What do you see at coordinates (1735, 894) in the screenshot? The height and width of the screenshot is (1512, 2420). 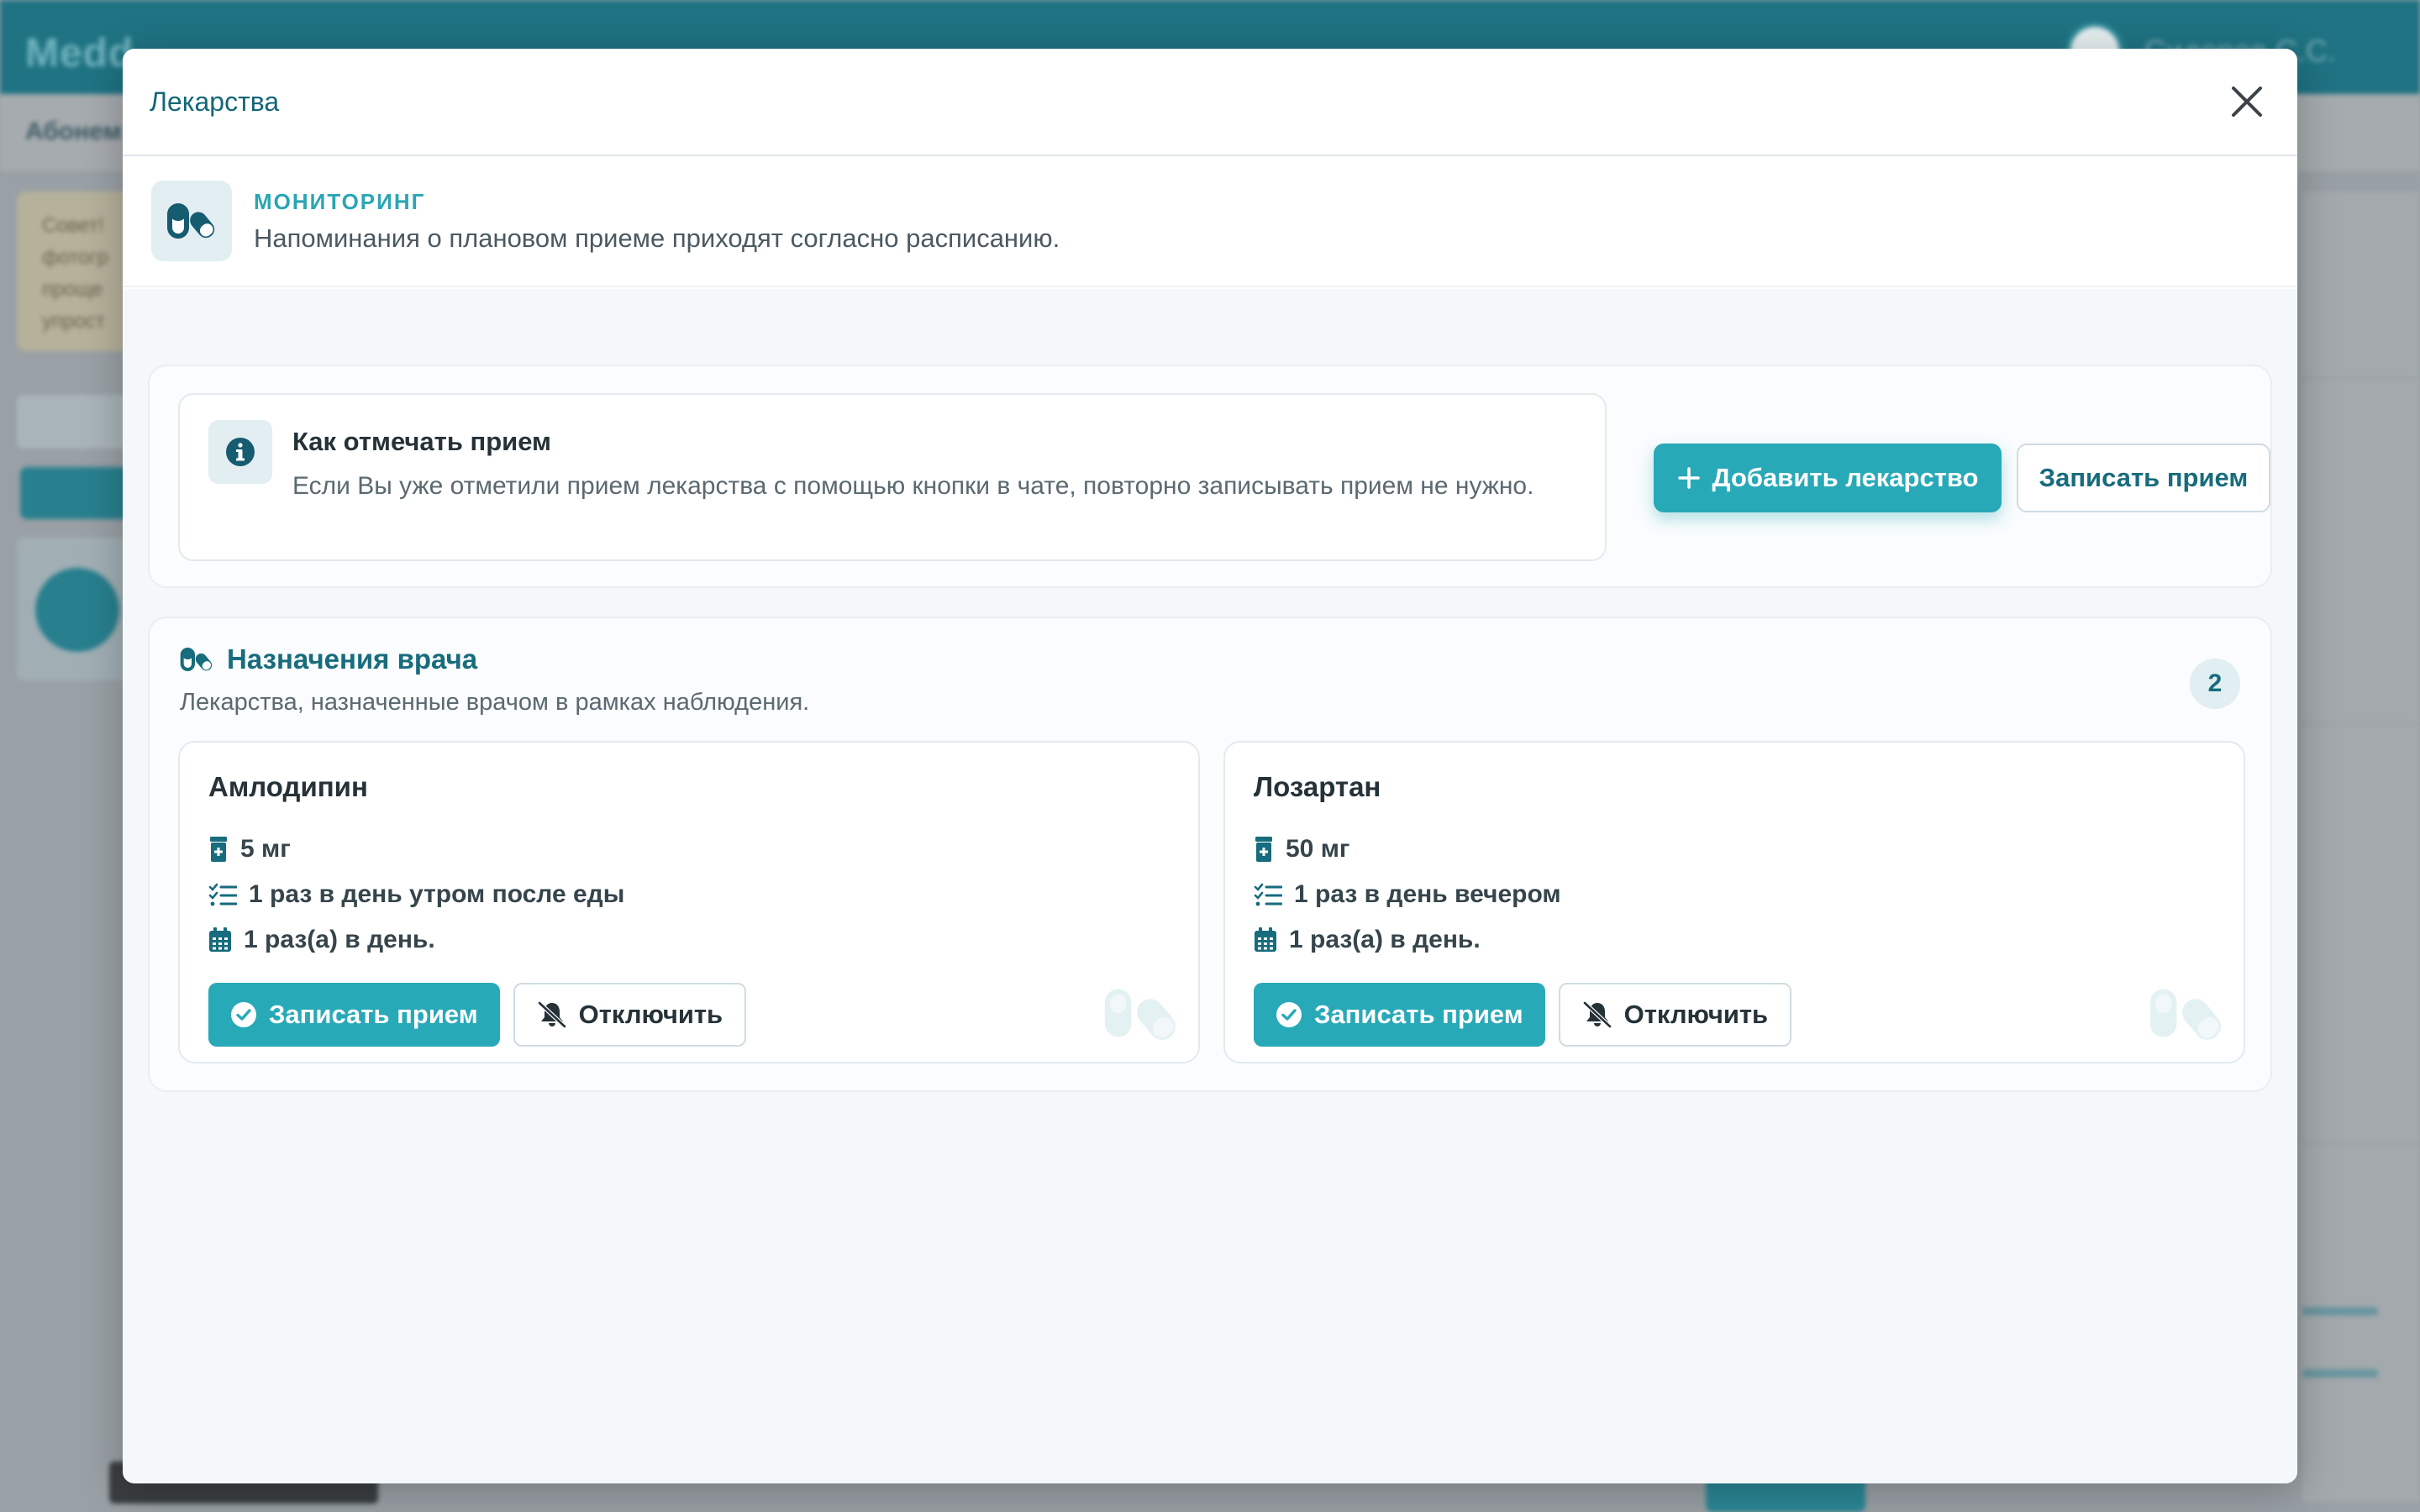 I see `schedule-row: 1 раз в день вечером` at bounding box center [1735, 894].